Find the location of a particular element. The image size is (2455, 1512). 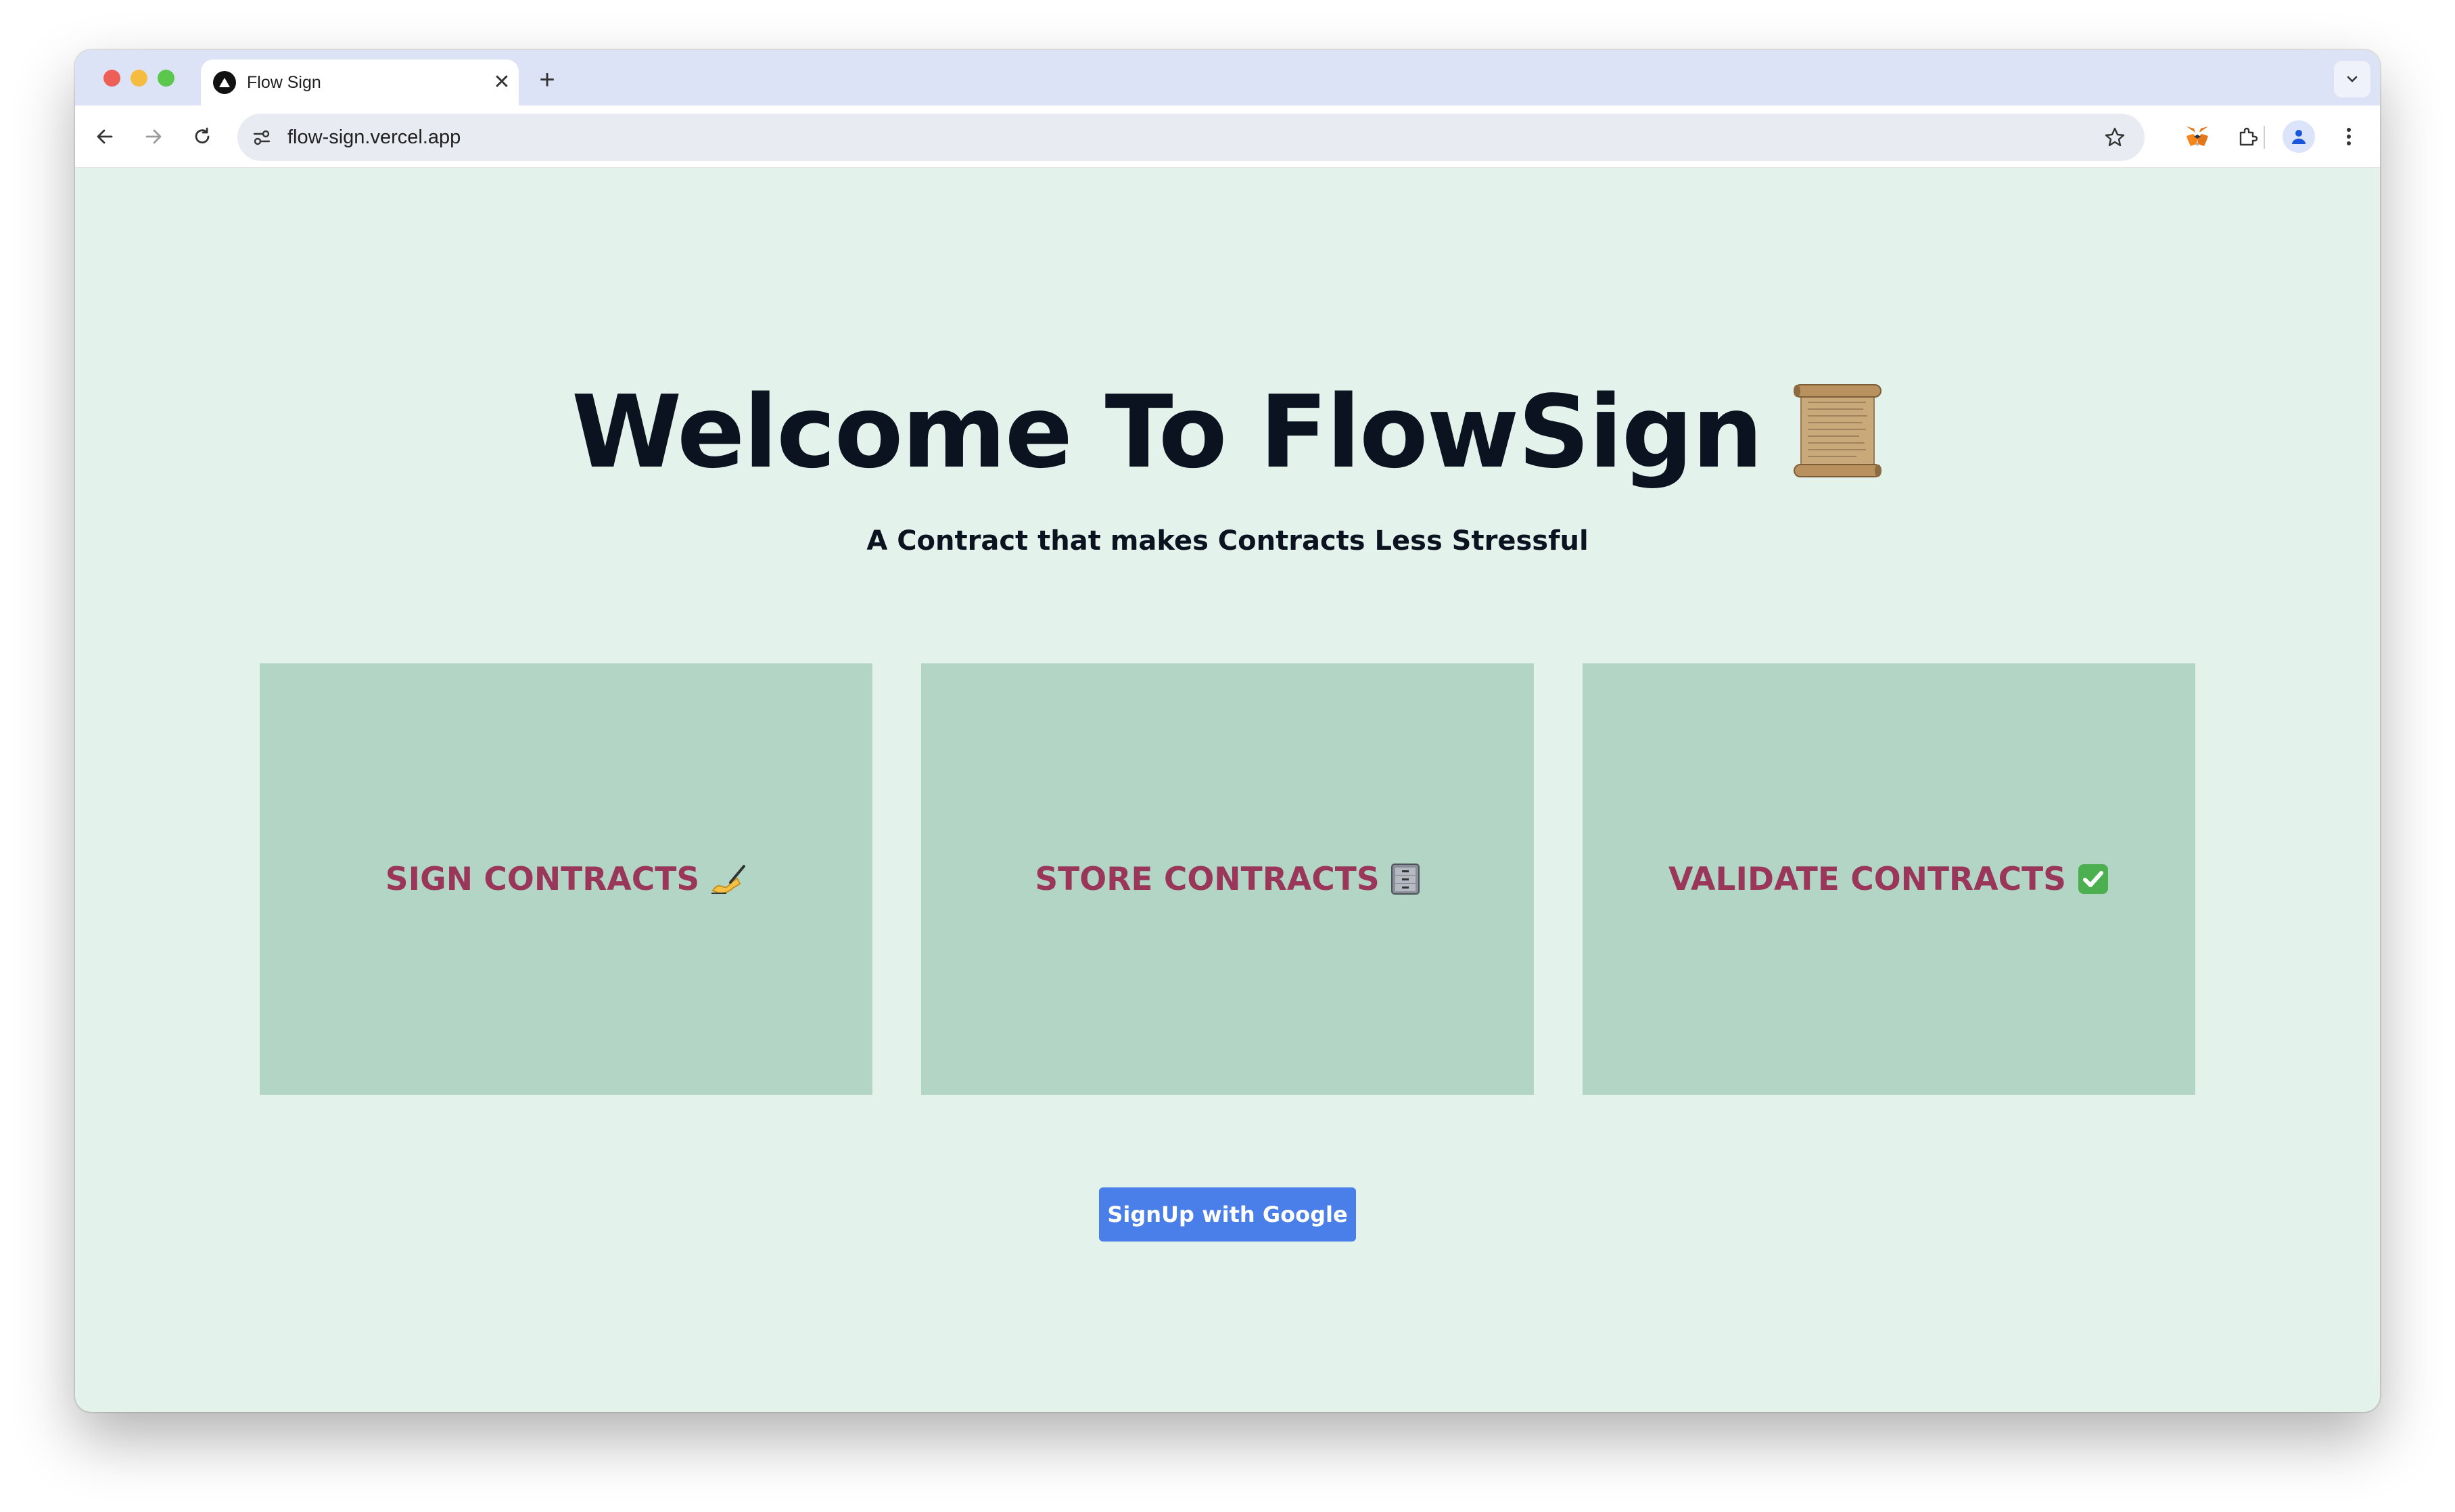

forward-arrow-icon is located at coordinates (153, 136).